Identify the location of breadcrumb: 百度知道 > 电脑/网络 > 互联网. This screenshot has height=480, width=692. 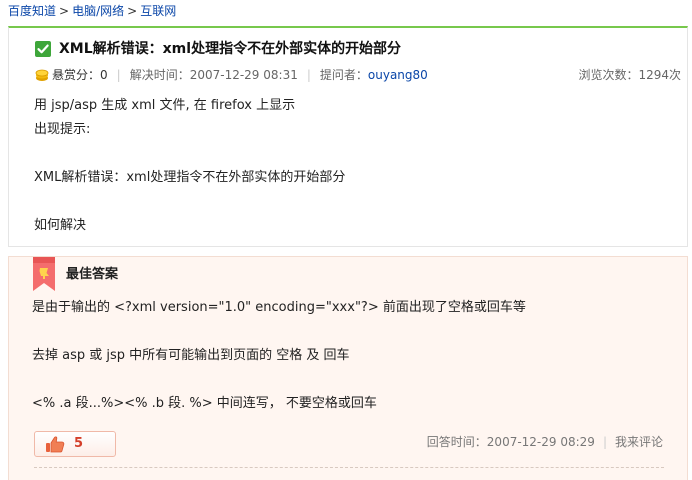
(92, 11).